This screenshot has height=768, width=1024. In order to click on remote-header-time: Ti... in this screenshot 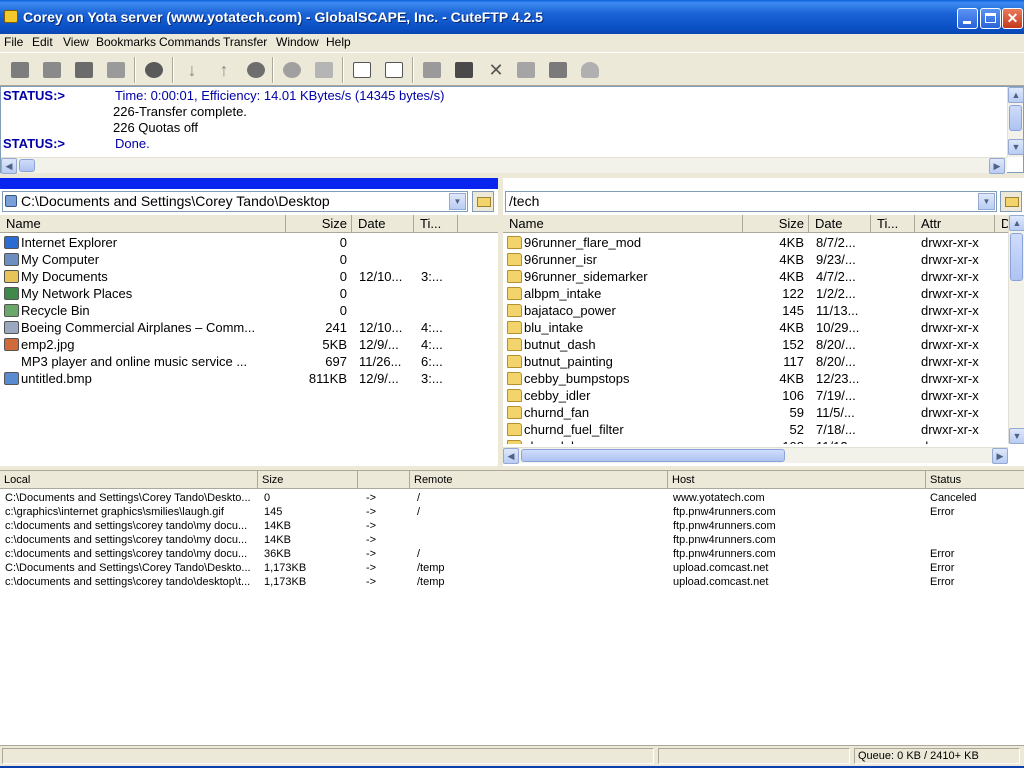, I will do `click(893, 224)`.